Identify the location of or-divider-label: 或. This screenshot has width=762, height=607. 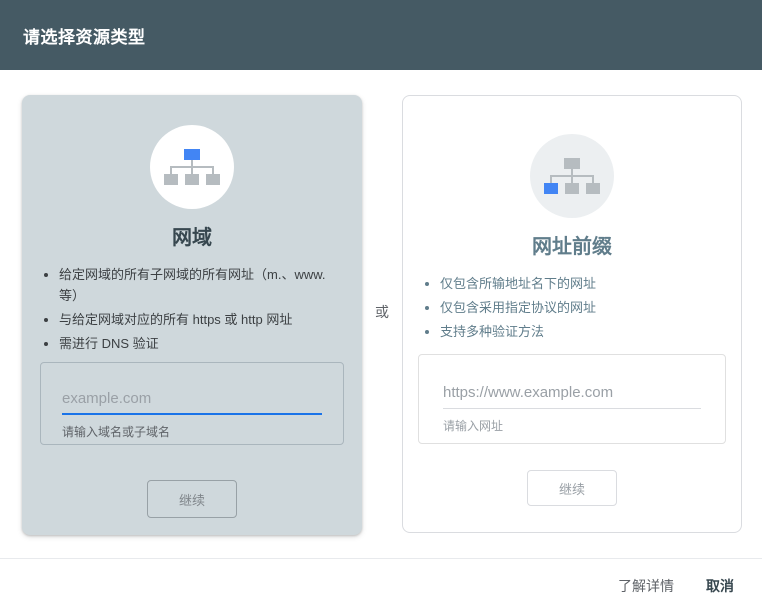
(382, 312).